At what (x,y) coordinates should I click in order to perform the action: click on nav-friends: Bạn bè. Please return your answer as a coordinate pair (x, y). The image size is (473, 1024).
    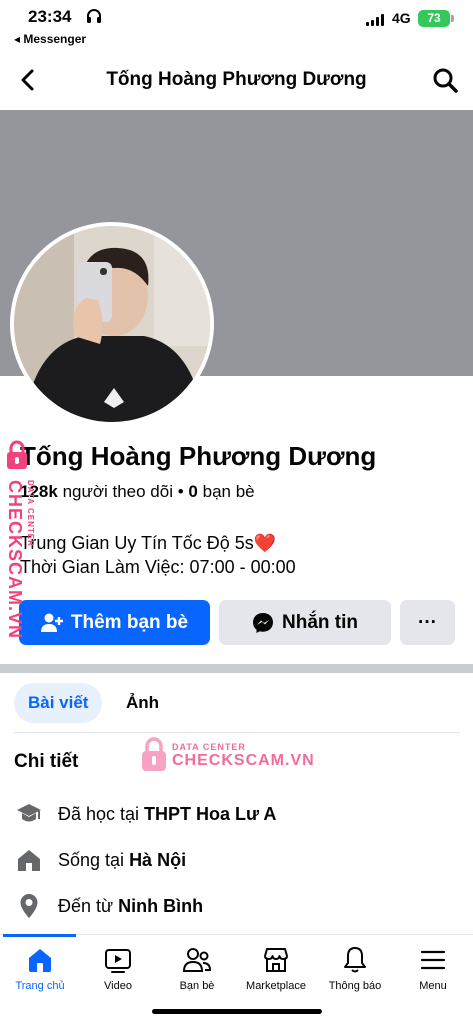
    Looking at the image, I should click on (197, 968).